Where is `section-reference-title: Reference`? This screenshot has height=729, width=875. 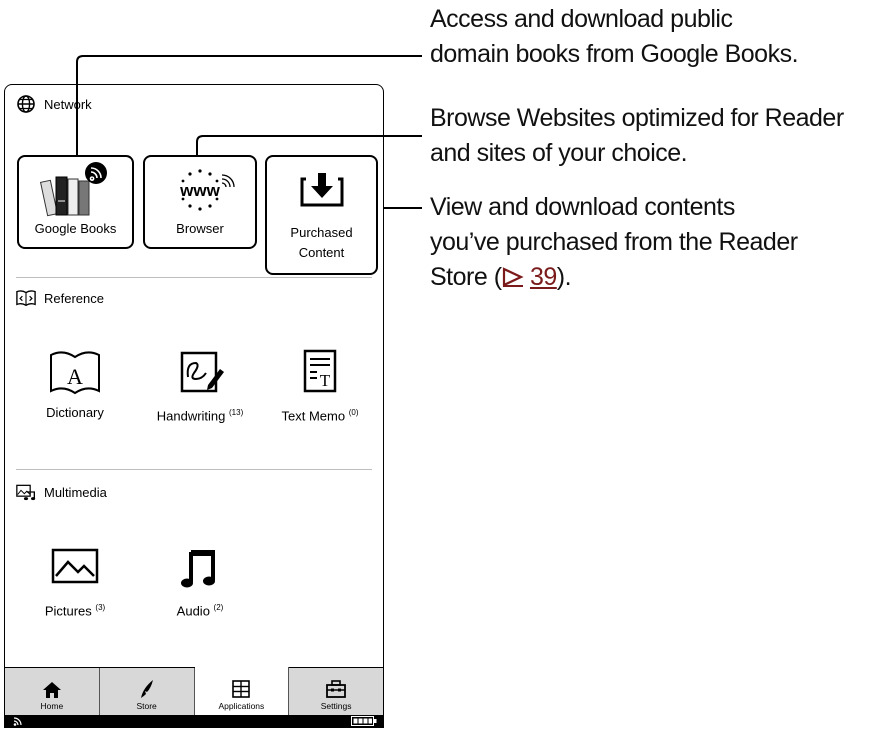
section-reference-title: Reference is located at coordinates (74, 298).